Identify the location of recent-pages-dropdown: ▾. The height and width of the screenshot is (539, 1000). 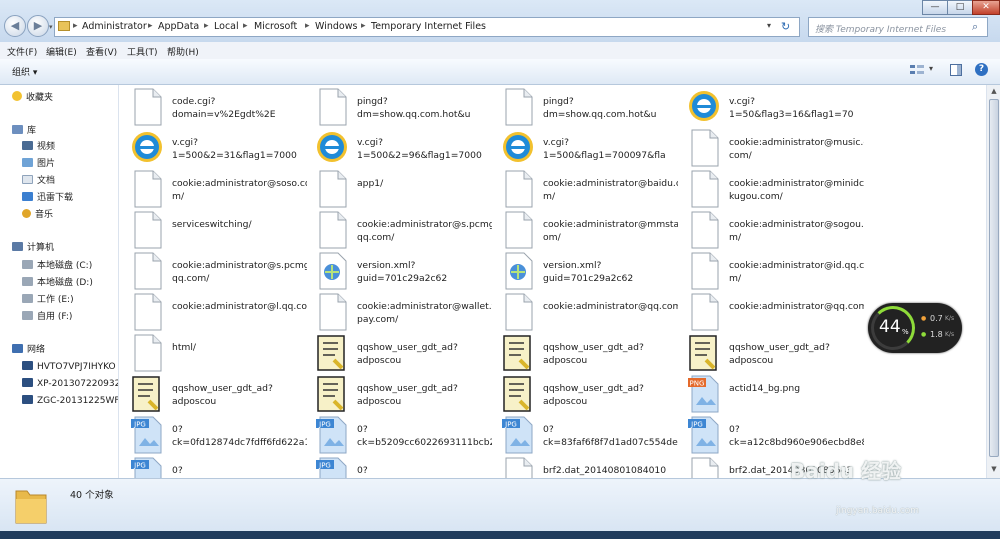
(51, 27).